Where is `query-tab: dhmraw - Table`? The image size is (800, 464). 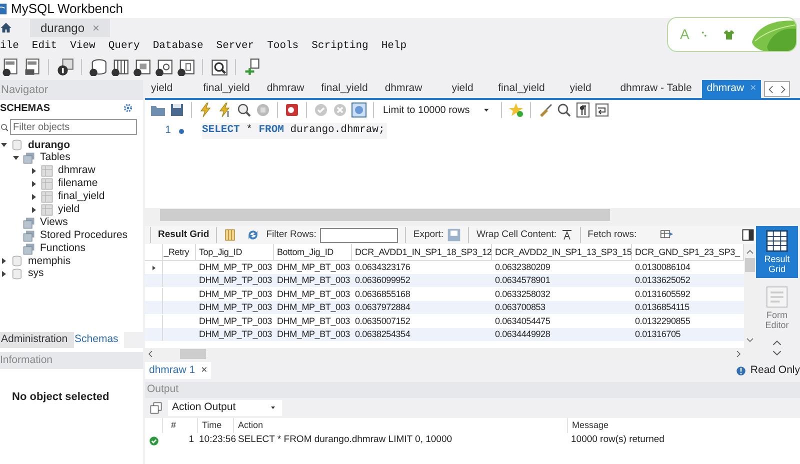
query-tab: dhmraw - Table is located at coordinates (656, 89).